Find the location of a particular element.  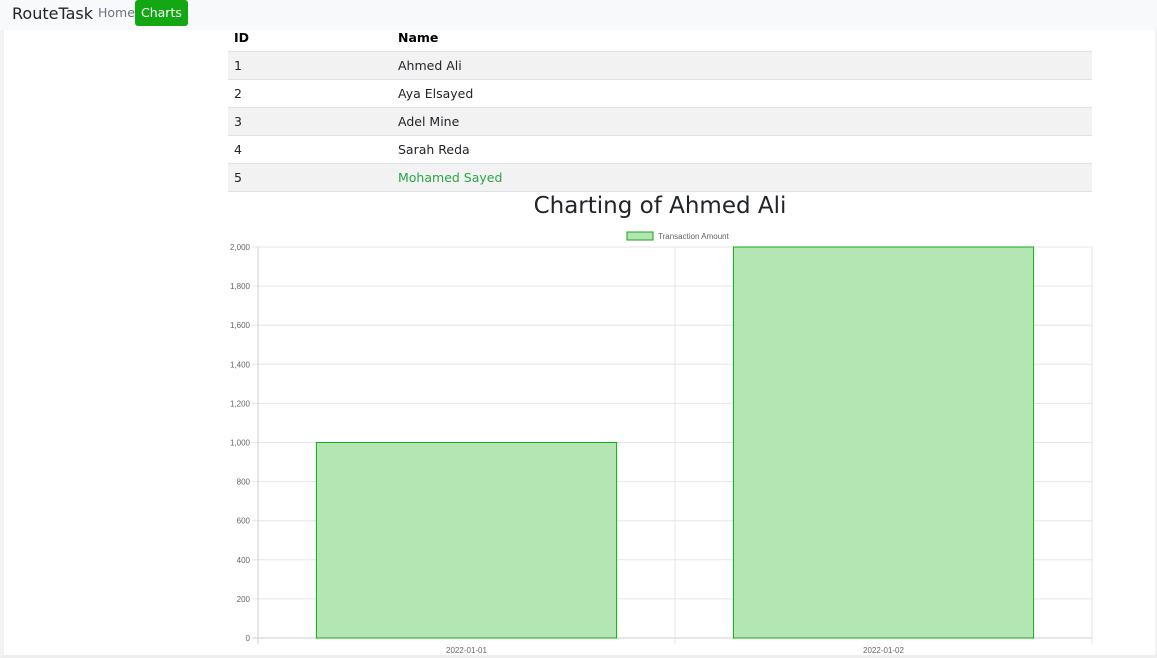

y-tick-label: 1,000 is located at coordinates (240, 443).